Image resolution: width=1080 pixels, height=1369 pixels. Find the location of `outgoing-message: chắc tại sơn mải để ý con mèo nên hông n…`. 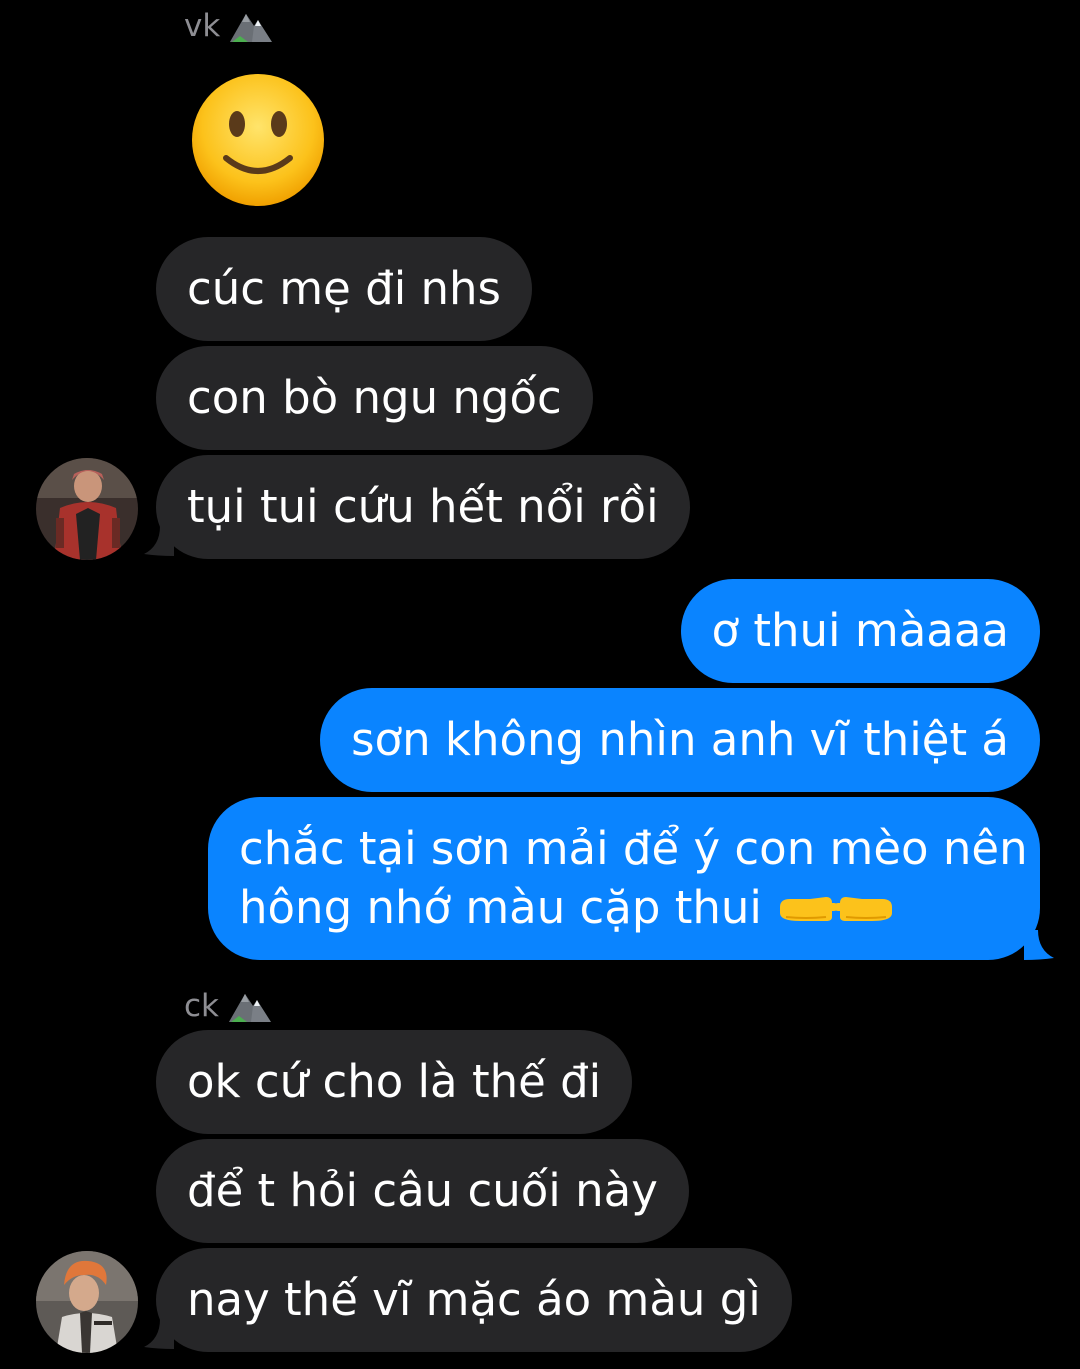

outgoing-message: chắc tại sơn mải để ý con mèo nên hông n… is located at coordinates (624, 878).